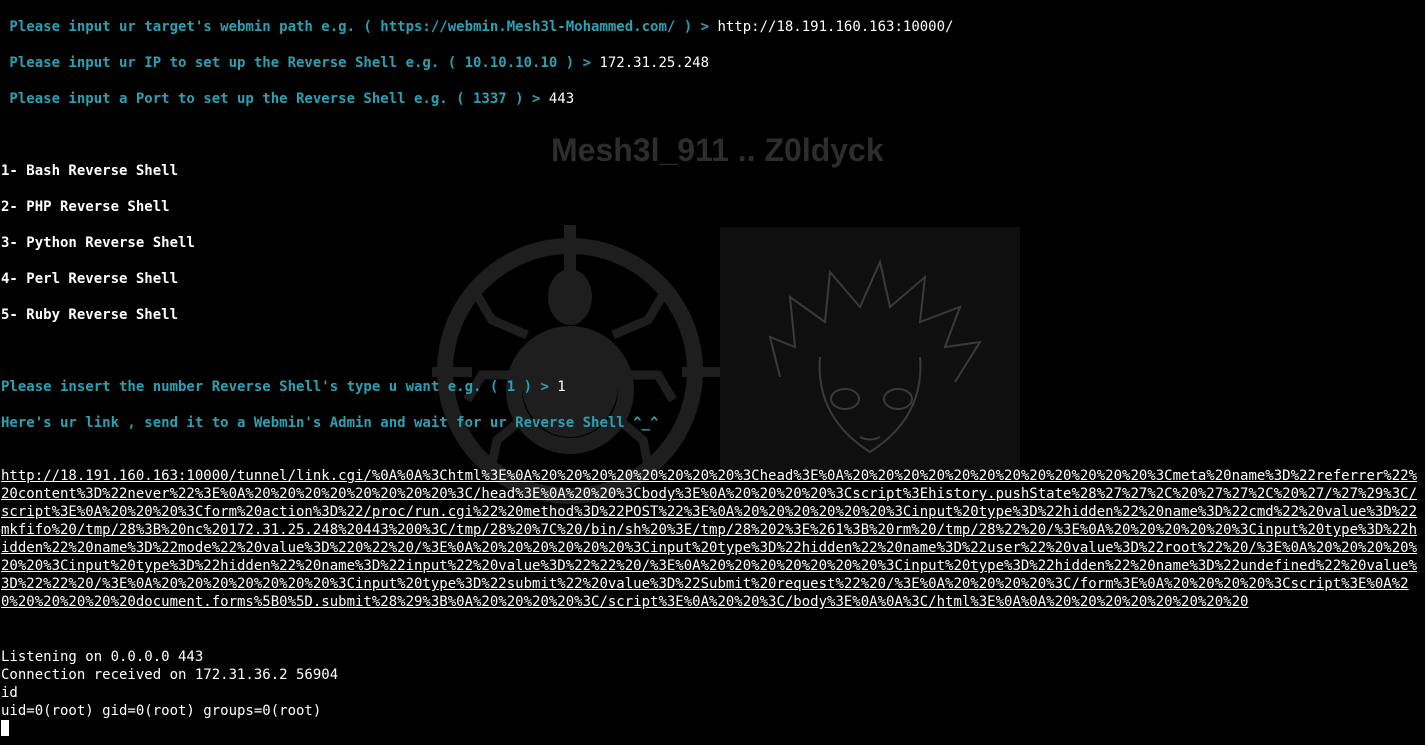 This screenshot has height=745, width=1425. I want to click on listener-line: Listening on 0.0.0.0 443, so click(102, 657).